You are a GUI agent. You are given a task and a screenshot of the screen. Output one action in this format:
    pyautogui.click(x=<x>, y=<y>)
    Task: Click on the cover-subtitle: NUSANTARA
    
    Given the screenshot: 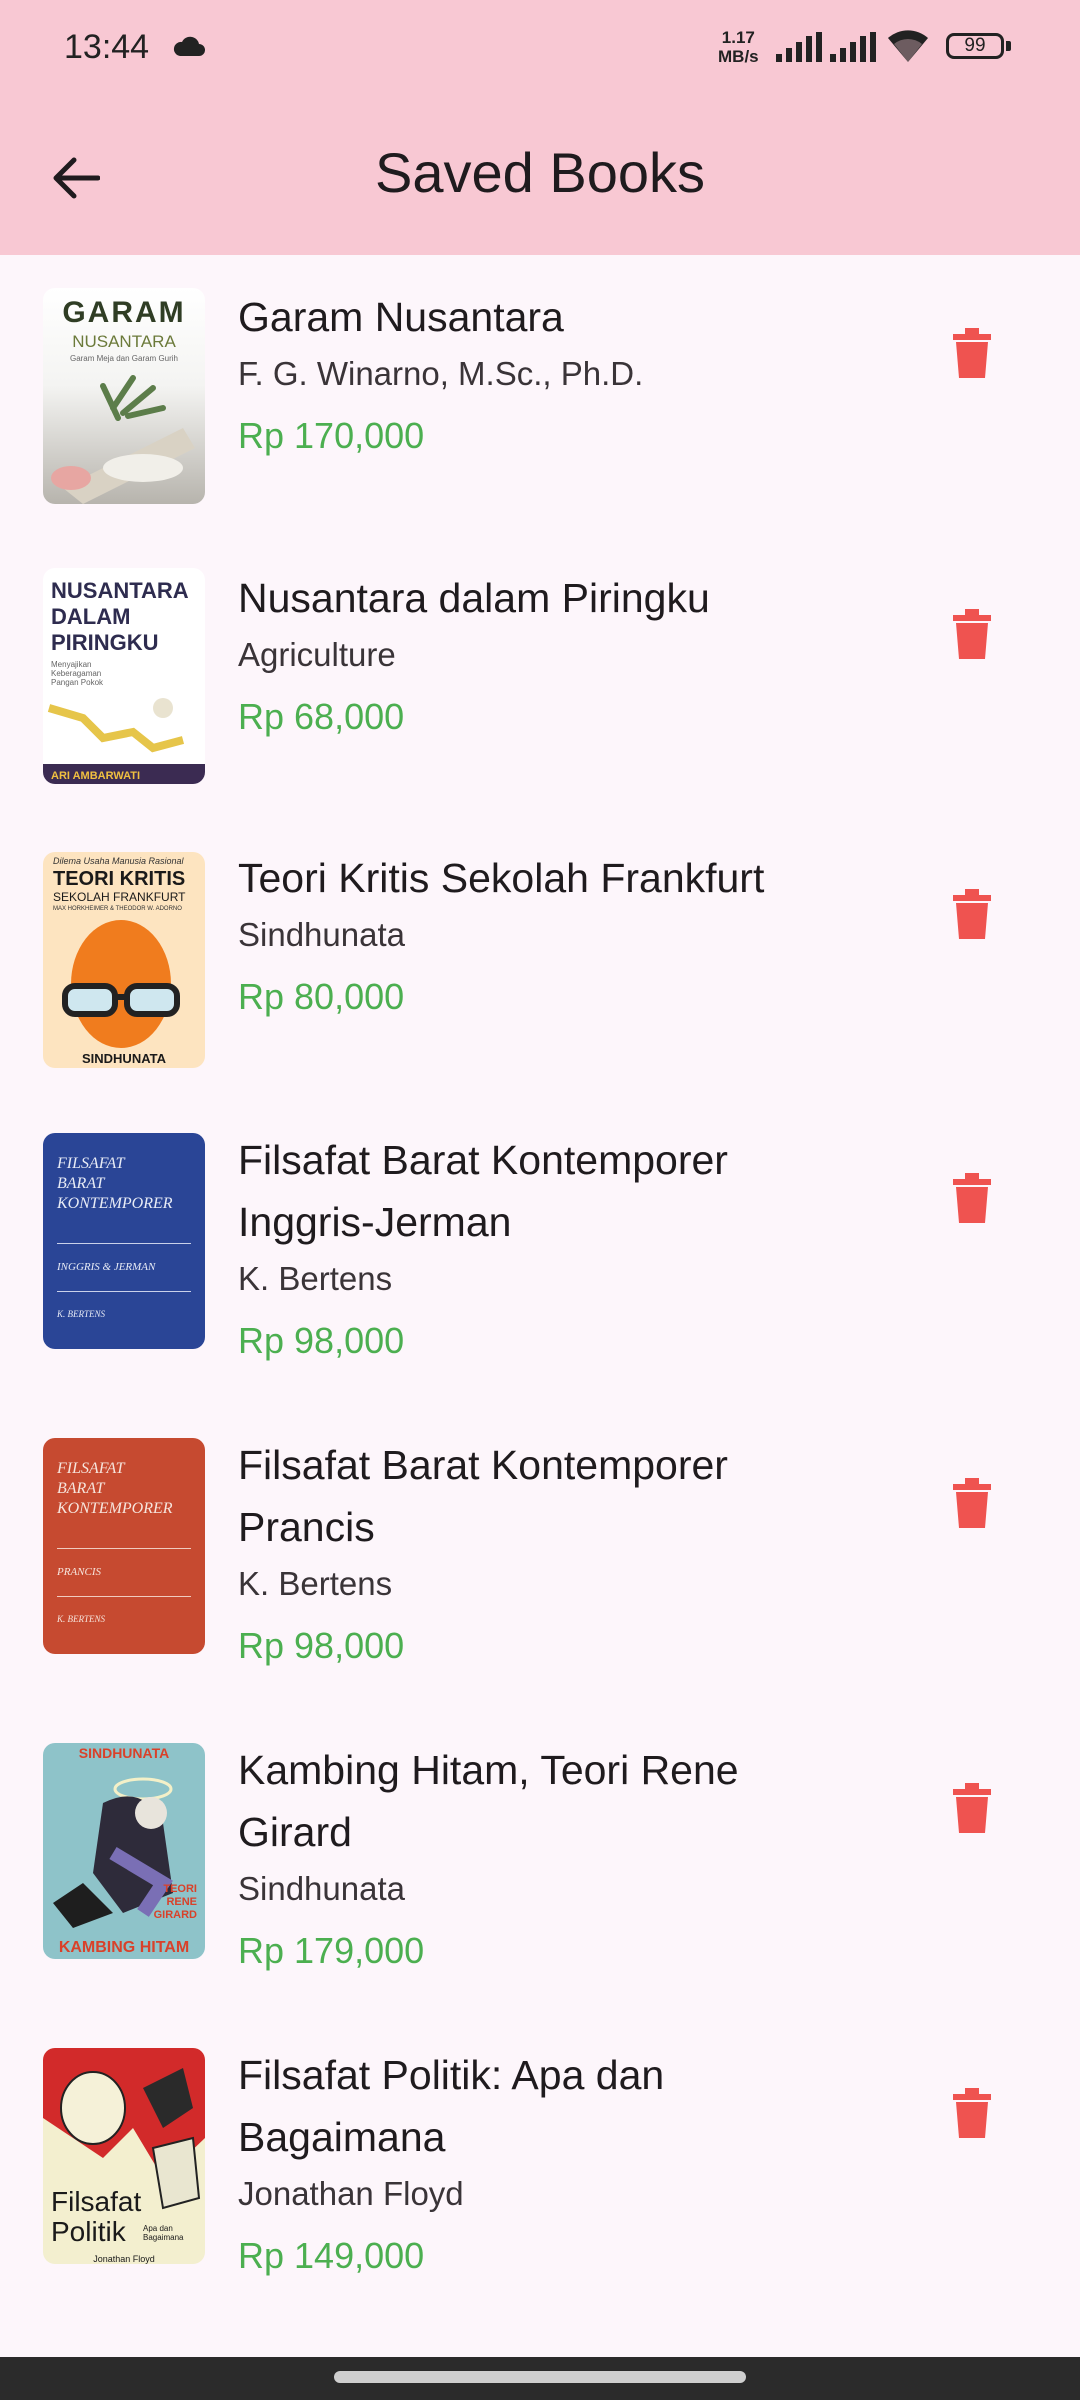 What is the action you would take?
    pyautogui.click(x=124, y=341)
    